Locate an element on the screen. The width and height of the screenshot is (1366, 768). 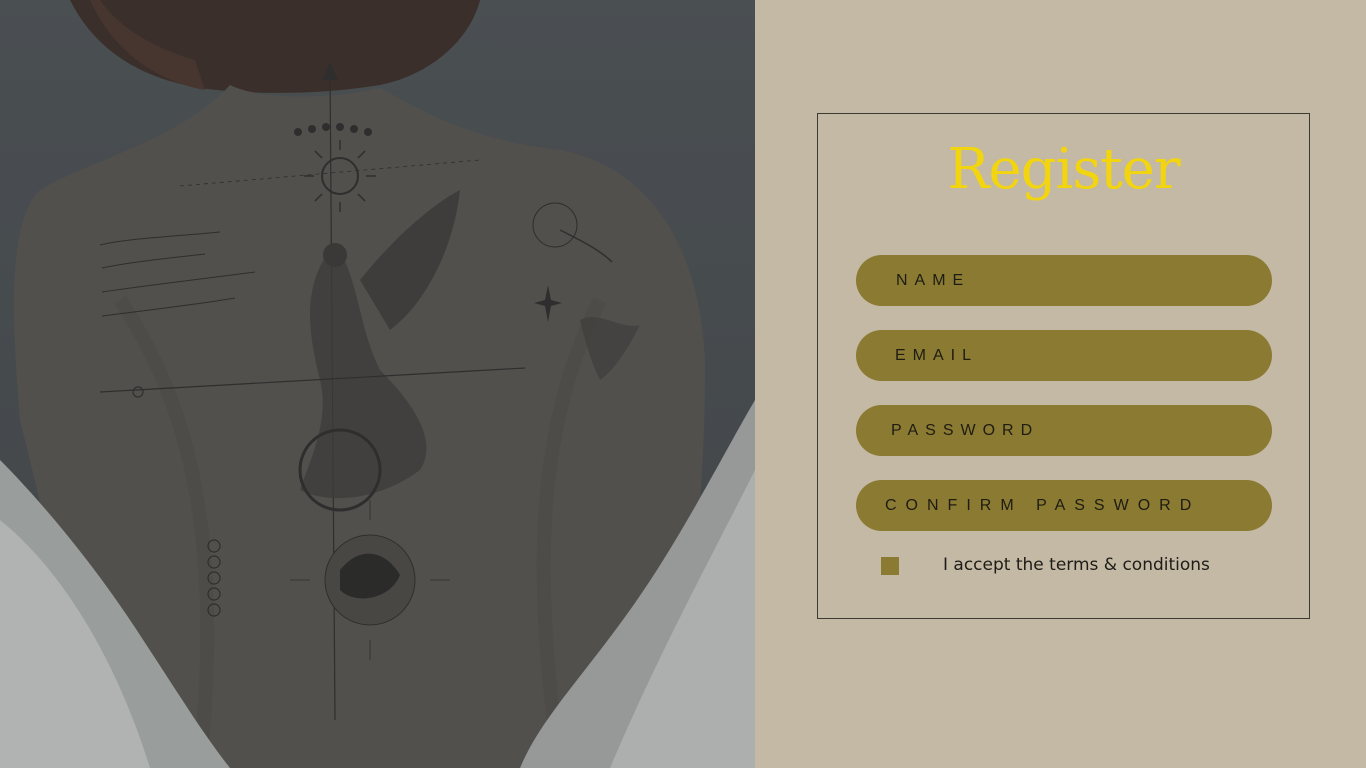
confirm-password-input is located at coordinates (1064, 505).